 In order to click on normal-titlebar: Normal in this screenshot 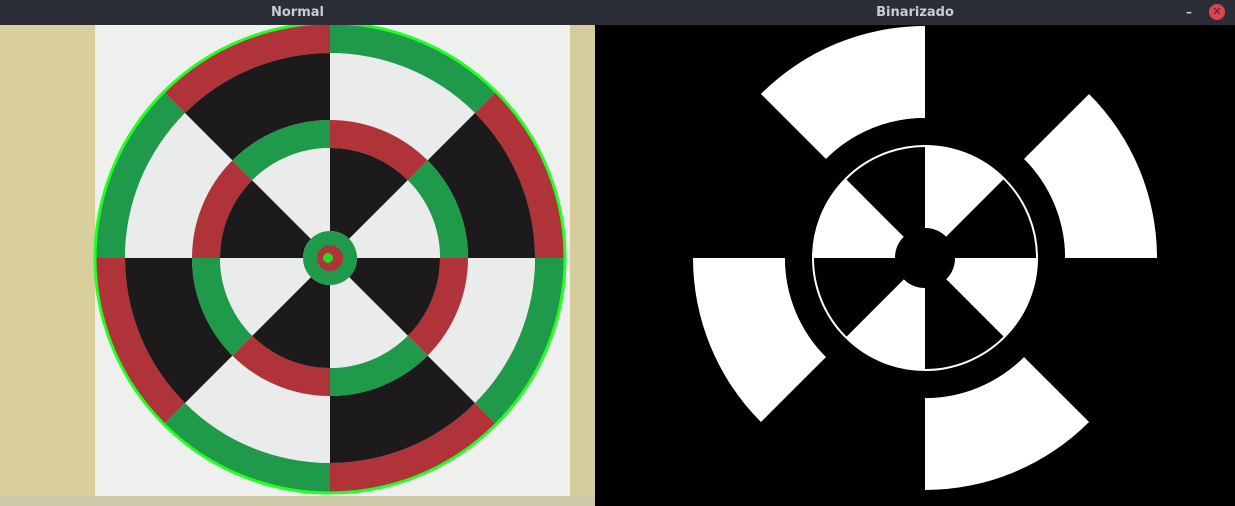, I will do `click(297, 12)`.